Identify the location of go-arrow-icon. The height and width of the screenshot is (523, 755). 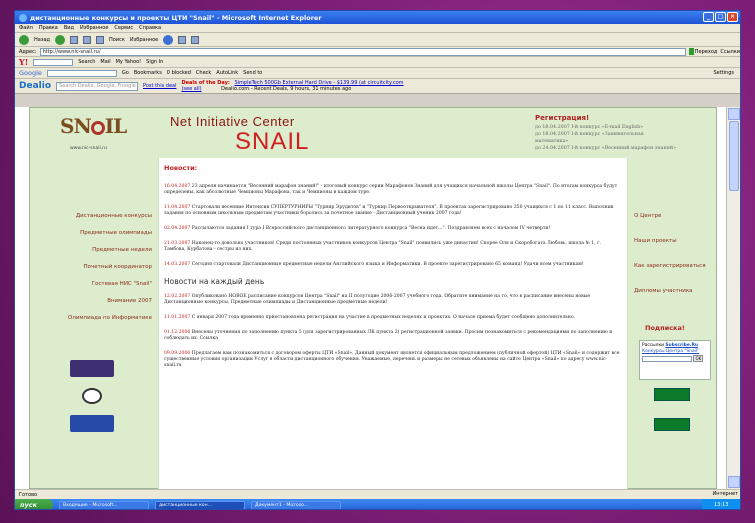
(691, 51).